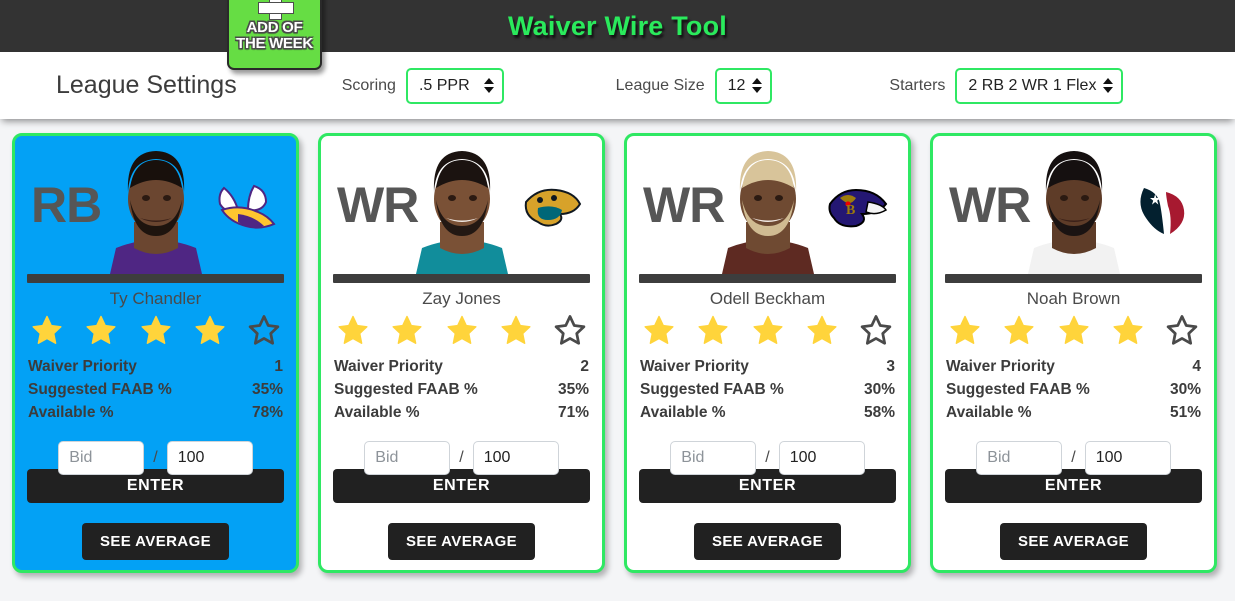 The width and height of the screenshot is (1235, 601). Describe the element at coordinates (274, 43) in the screenshot. I see `badge-line-2: THE WEEK` at that location.